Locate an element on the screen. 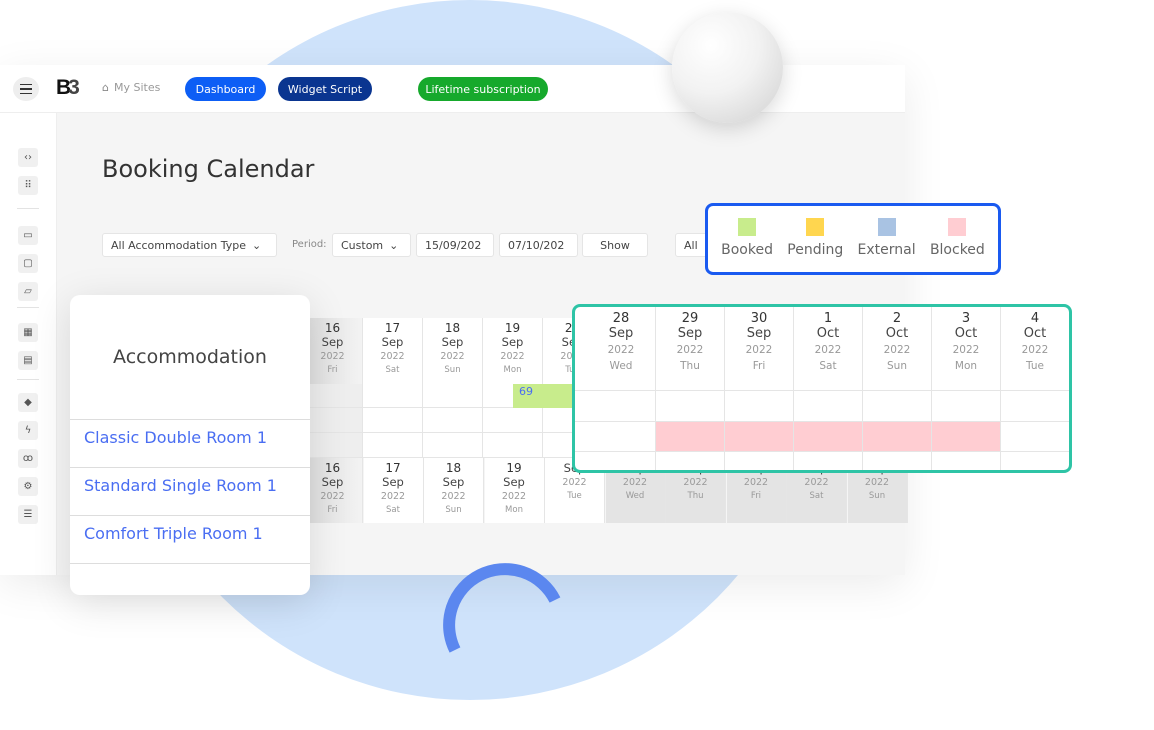  layers-icon: ▢ is located at coordinates (28, 263).